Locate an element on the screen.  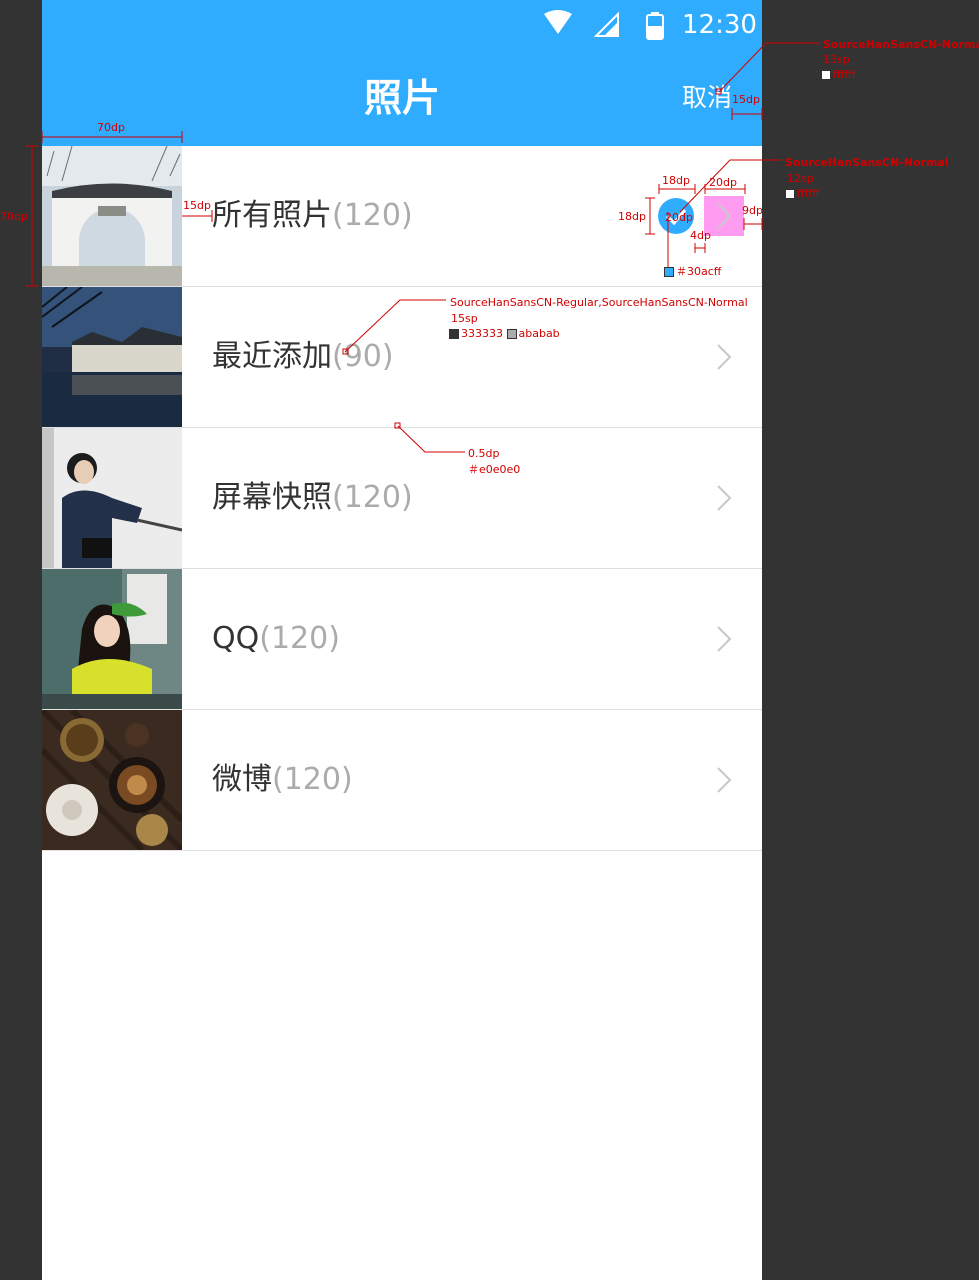
album-count: (90) is located at coordinates (363, 356).